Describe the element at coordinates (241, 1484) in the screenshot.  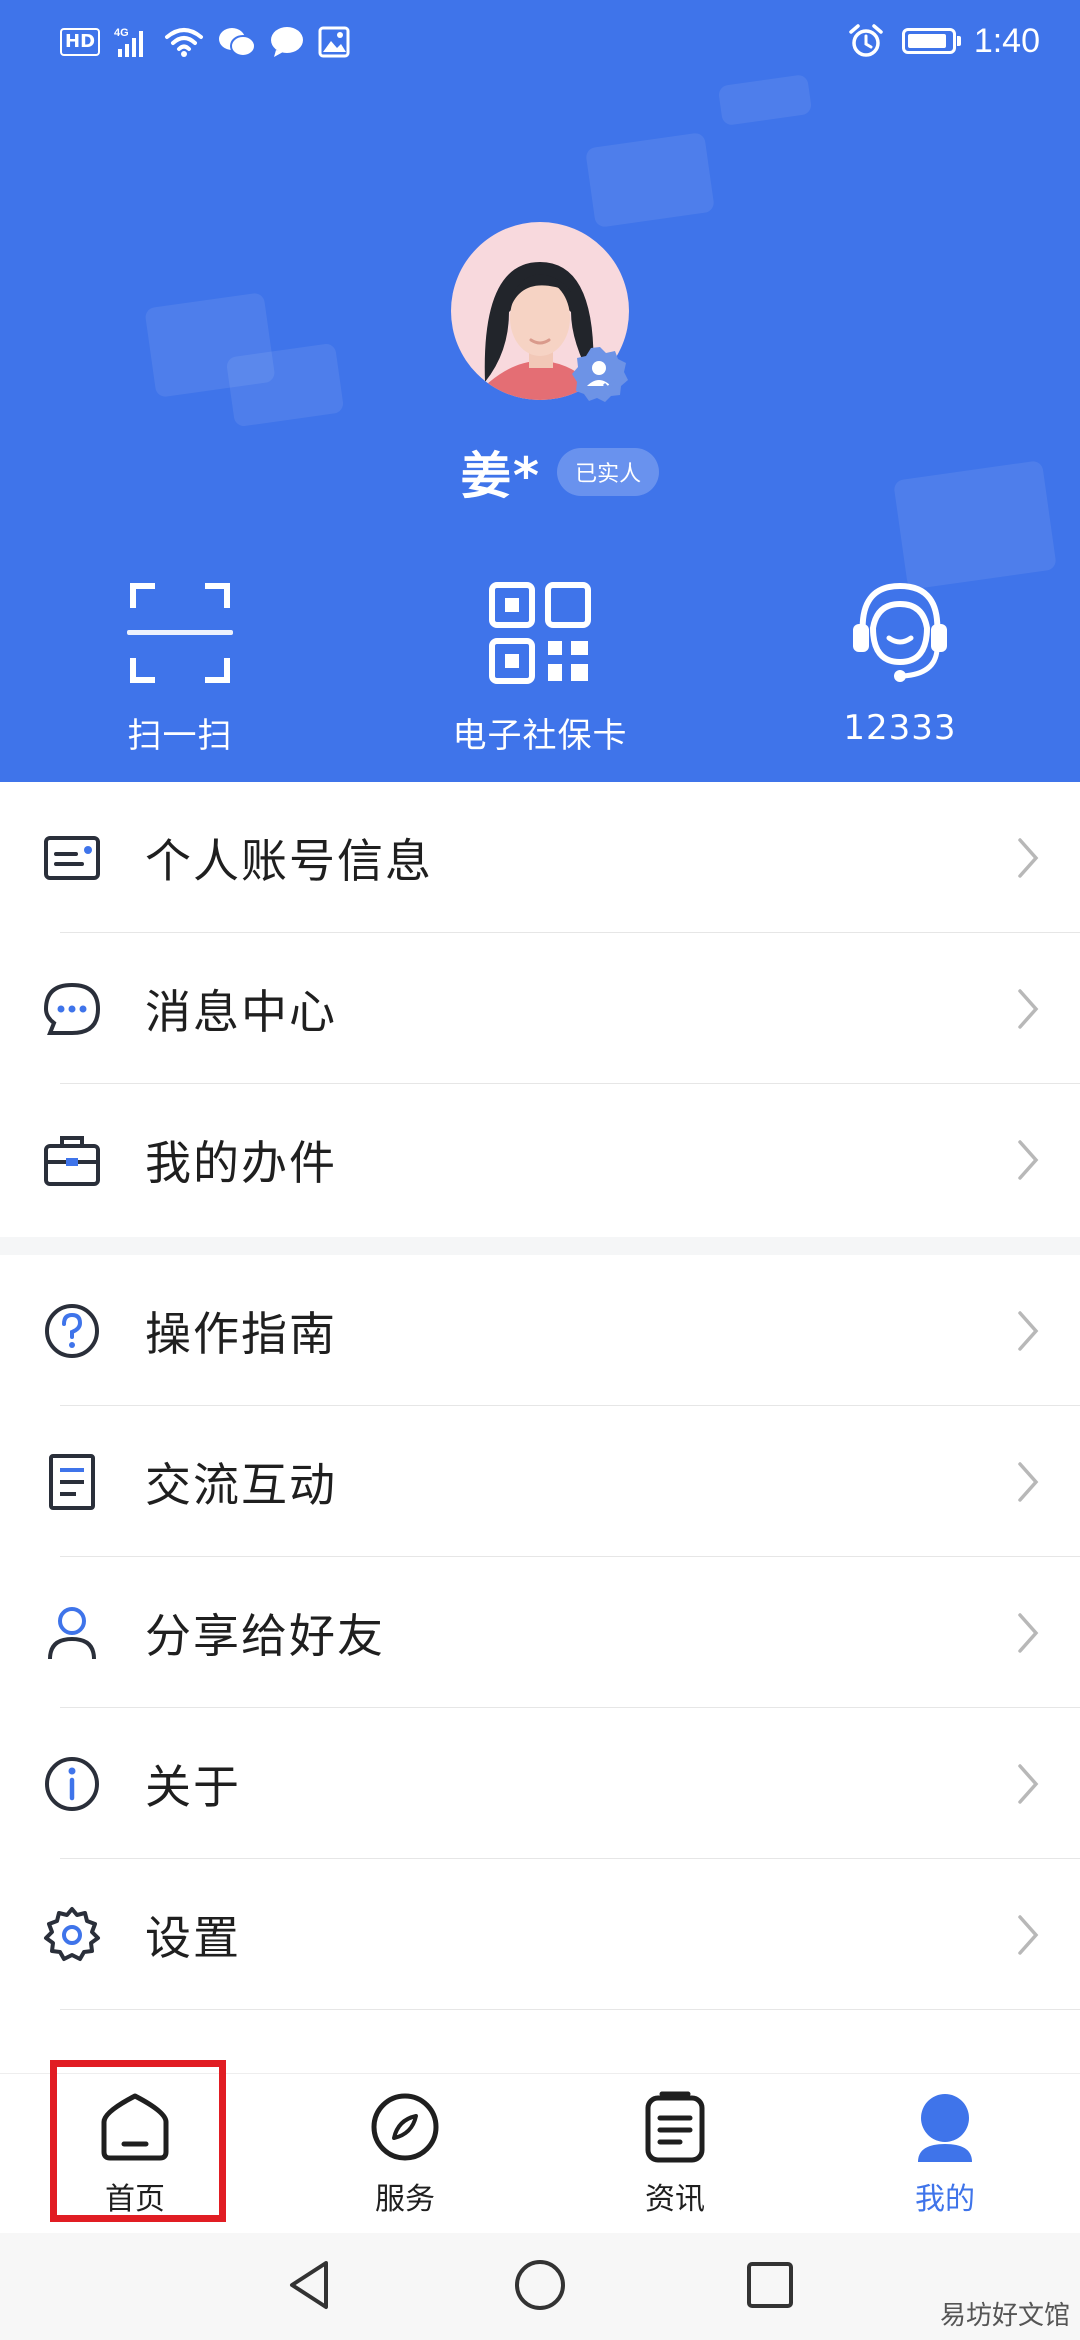
I see `menu-label: 交流互动` at that location.